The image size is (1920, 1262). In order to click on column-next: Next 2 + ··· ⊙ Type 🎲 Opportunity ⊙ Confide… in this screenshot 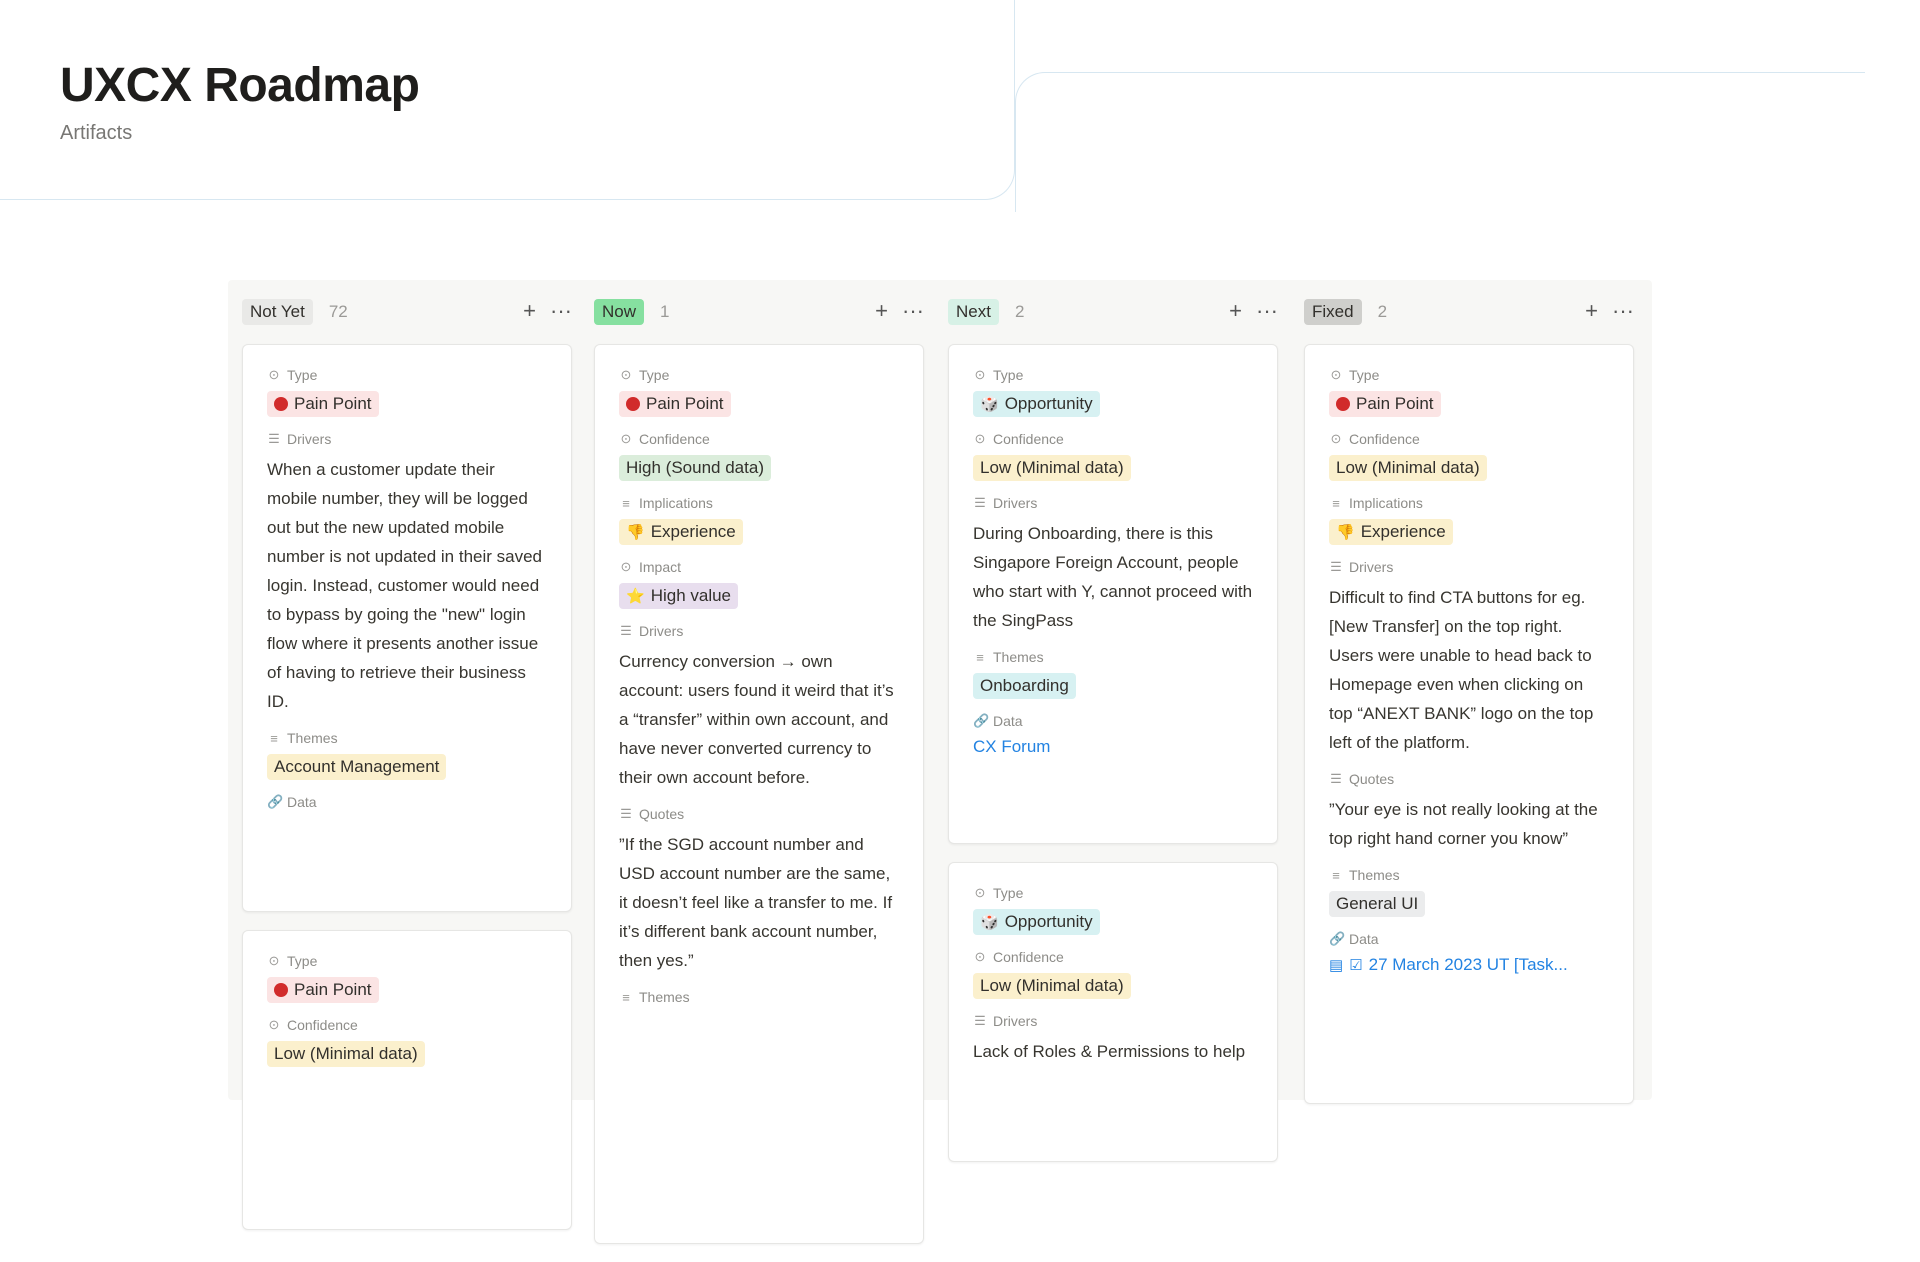, I will do `click(1113, 730)`.